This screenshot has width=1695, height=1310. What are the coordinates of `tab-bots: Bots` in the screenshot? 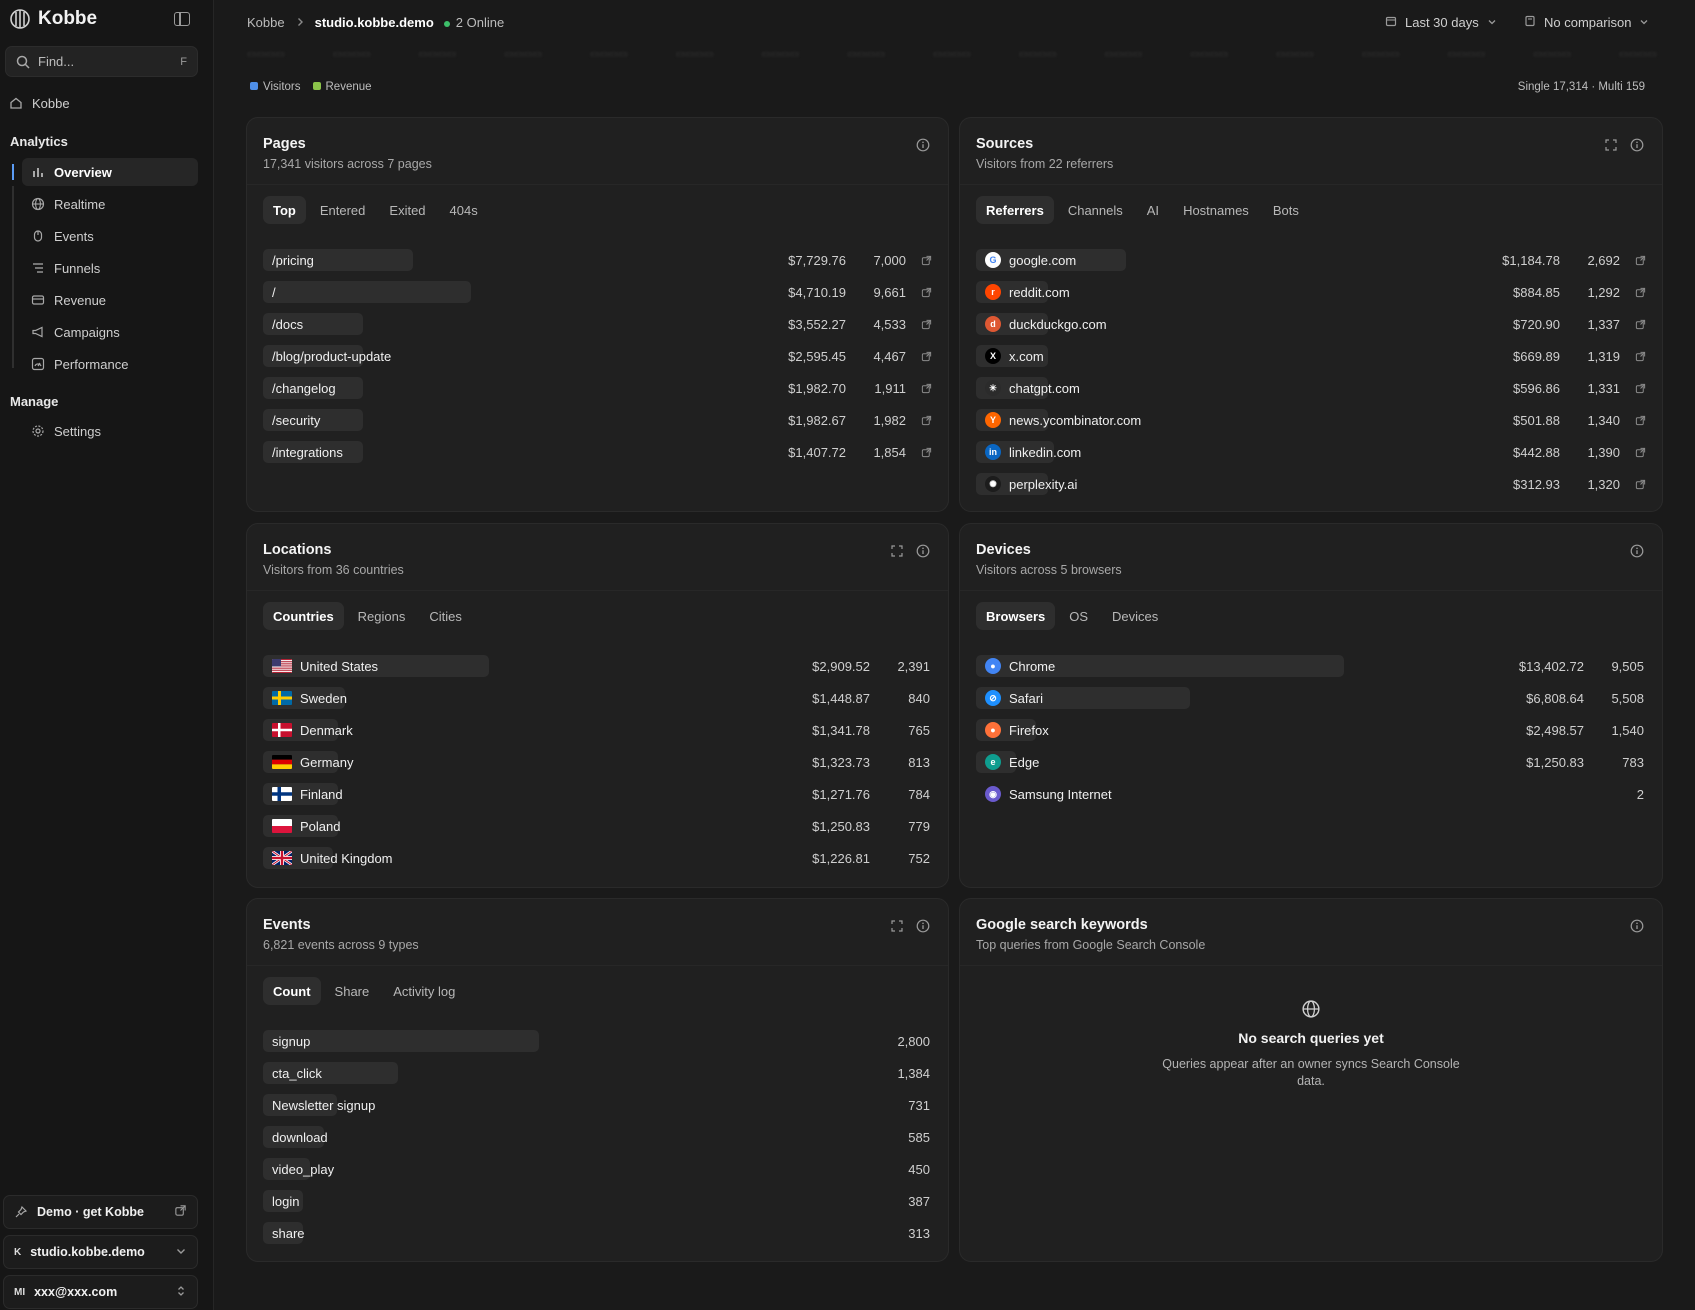 It's located at (1286, 210).